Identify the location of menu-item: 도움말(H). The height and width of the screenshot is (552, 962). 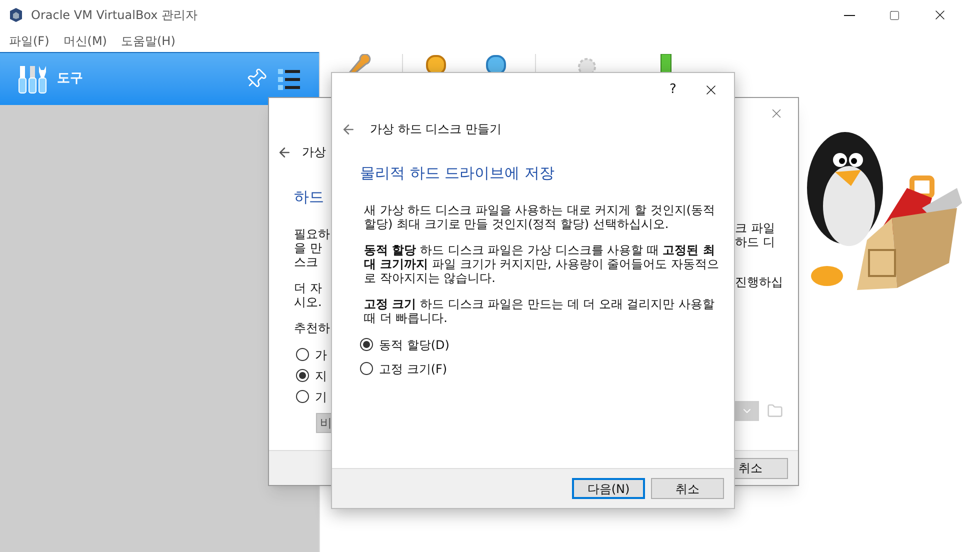
(148, 41).